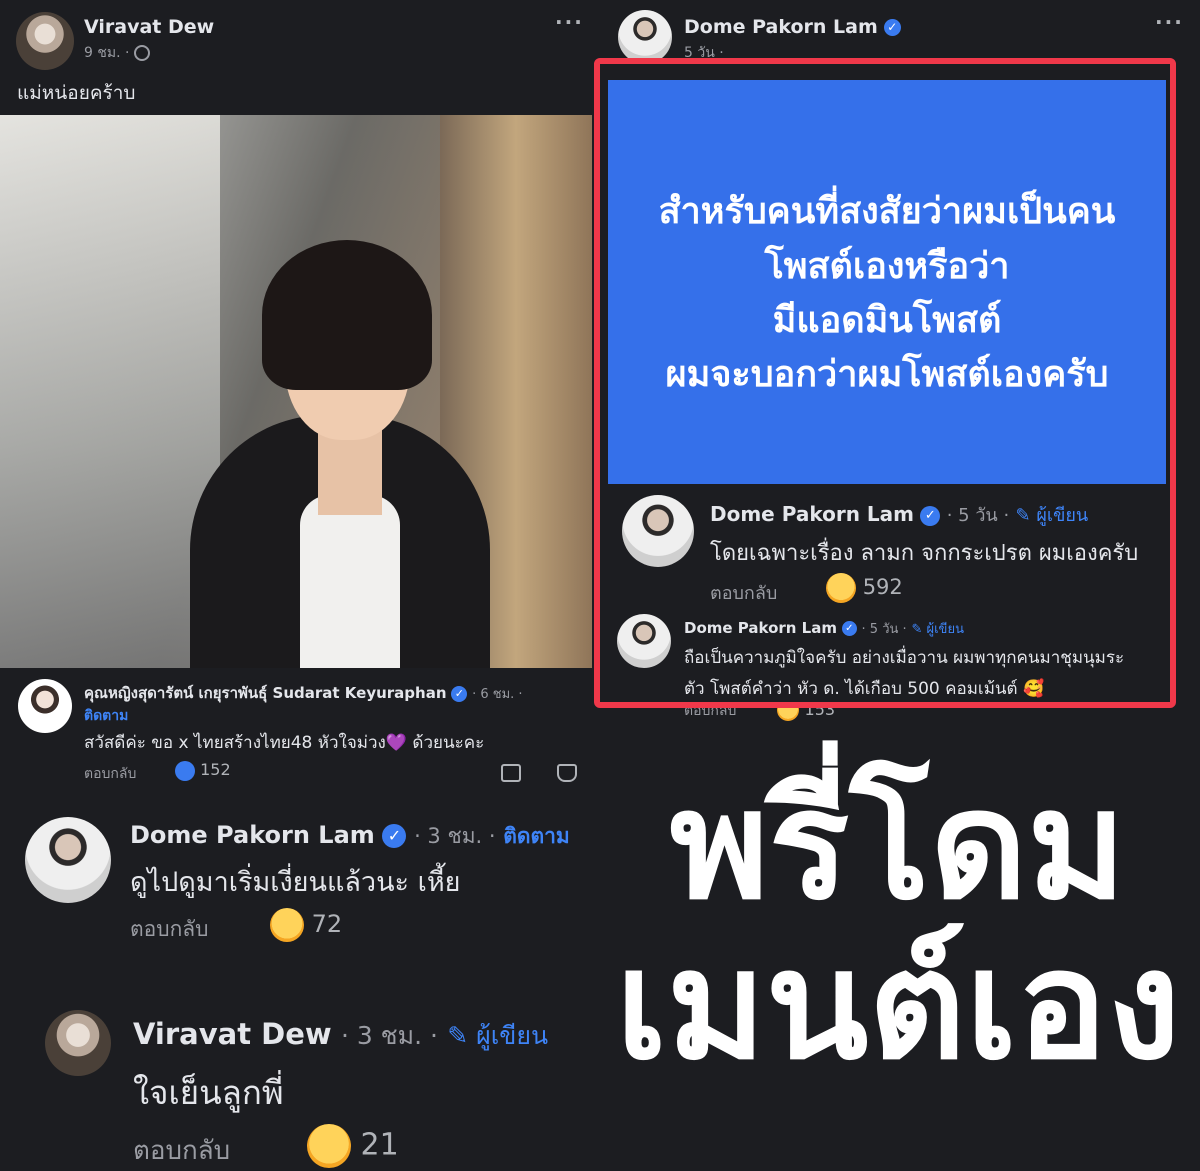 The width and height of the screenshot is (1200, 1171). I want to click on post-author: Viravat Dew, so click(149, 27).